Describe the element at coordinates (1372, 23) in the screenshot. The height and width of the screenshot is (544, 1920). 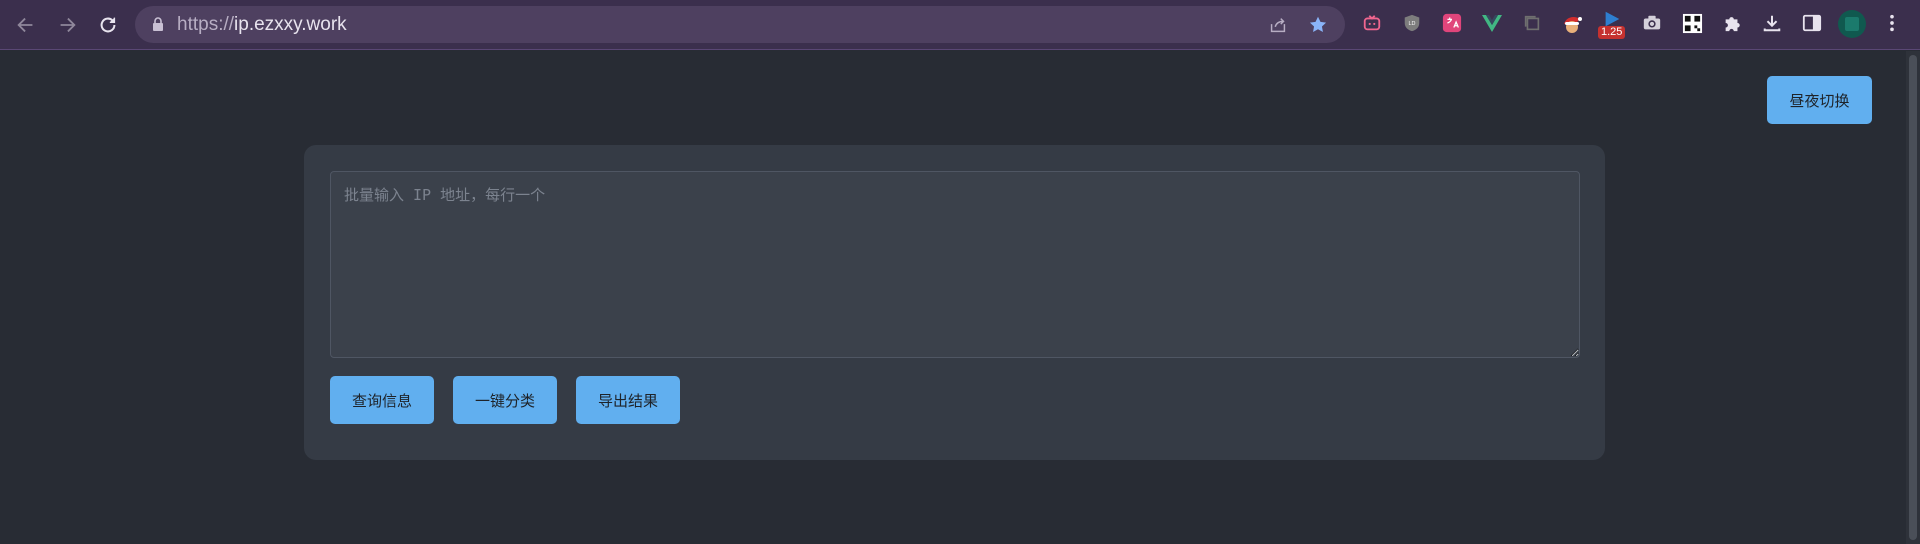
I see `tv-extension-icon` at that location.